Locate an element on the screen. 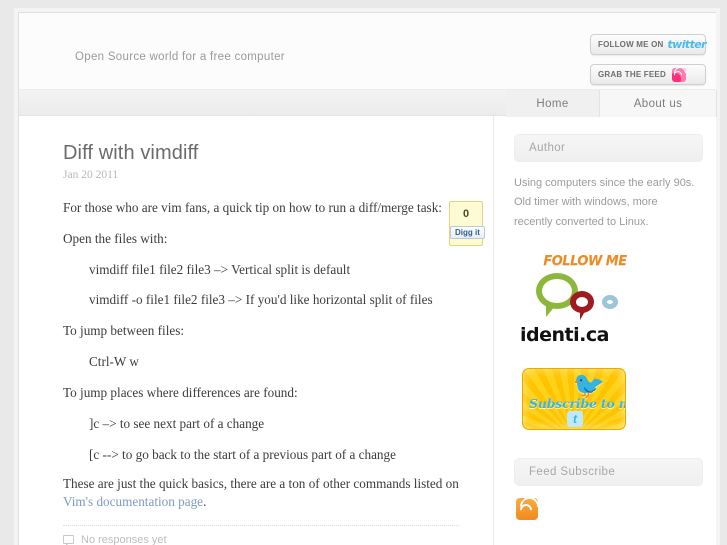 The height and width of the screenshot is (545, 727). author-heading-label: Author is located at coordinates (547, 148).